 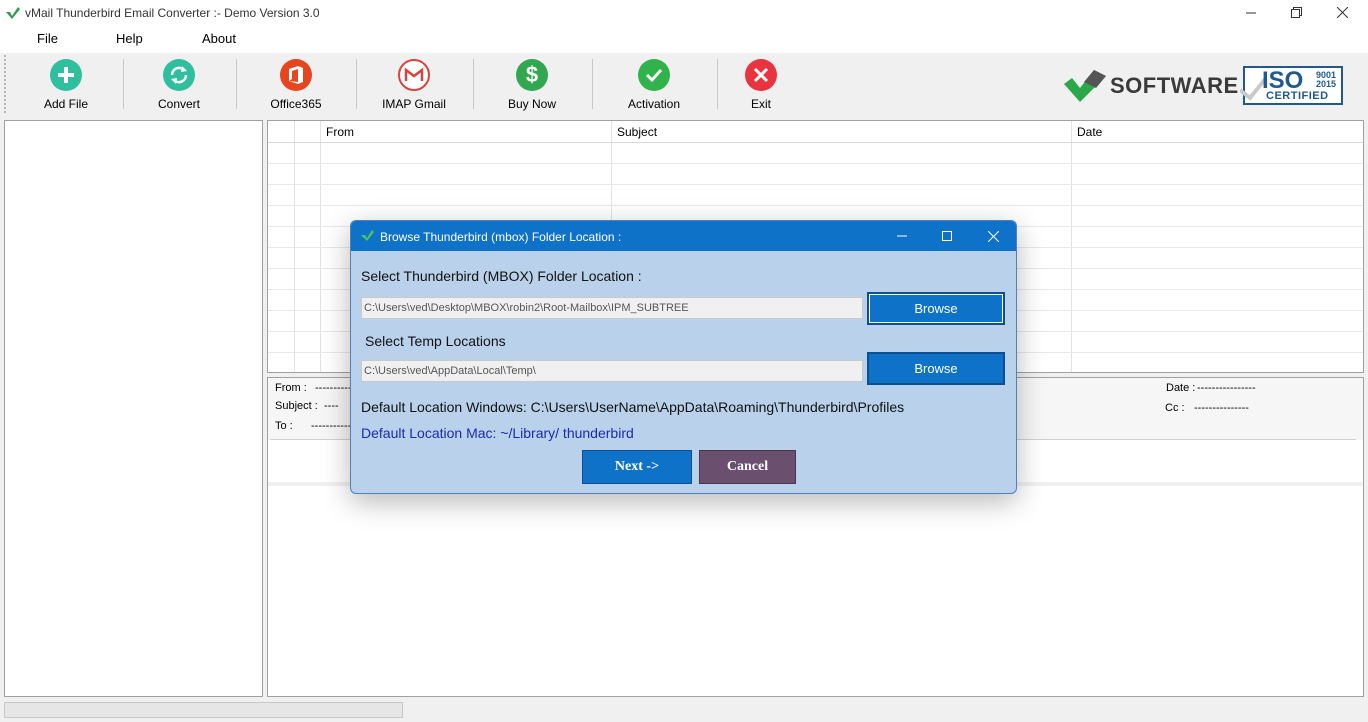 I want to click on column-header-from: From, so click(x=340, y=132).